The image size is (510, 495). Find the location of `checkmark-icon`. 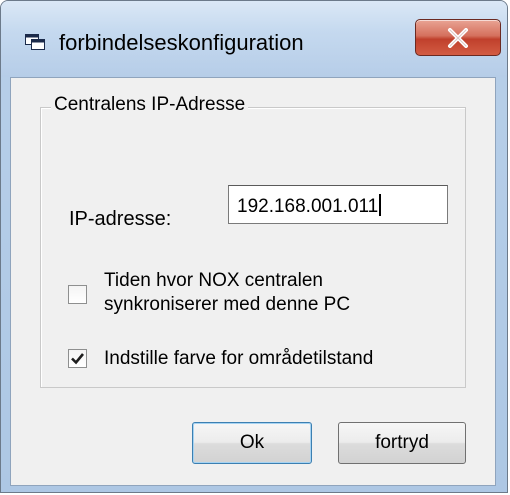

checkmark-icon is located at coordinates (78, 359).